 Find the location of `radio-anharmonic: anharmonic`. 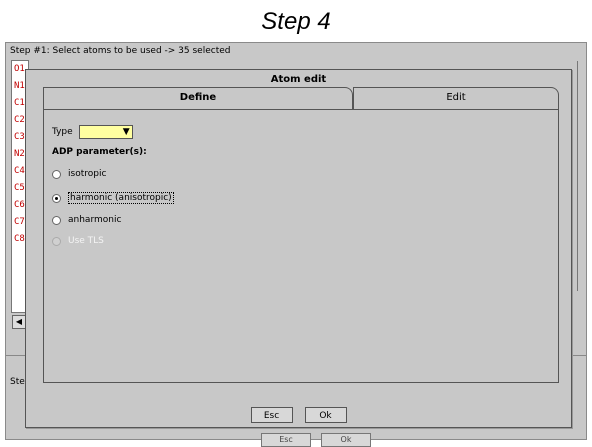

radio-anharmonic: anharmonic is located at coordinates (86, 220).